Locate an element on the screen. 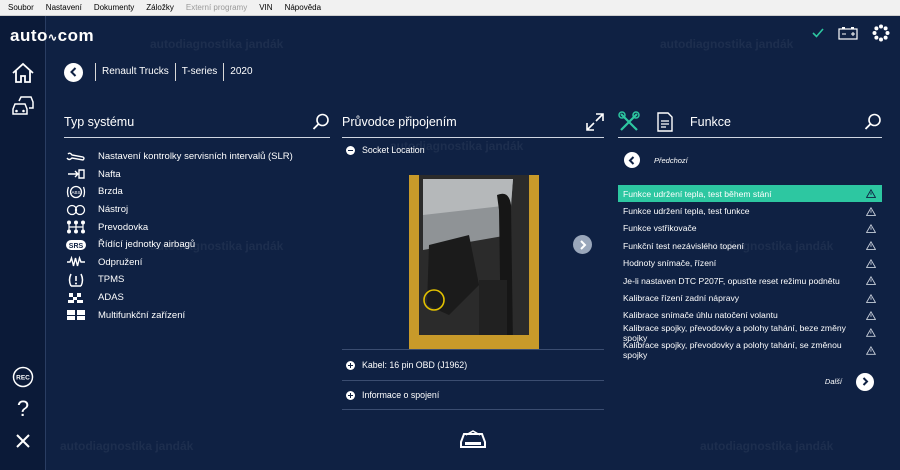 The width and height of the screenshot is (900, 470). function-label: Hodnoty snímače, řízení is located at coordinates (670, 263).